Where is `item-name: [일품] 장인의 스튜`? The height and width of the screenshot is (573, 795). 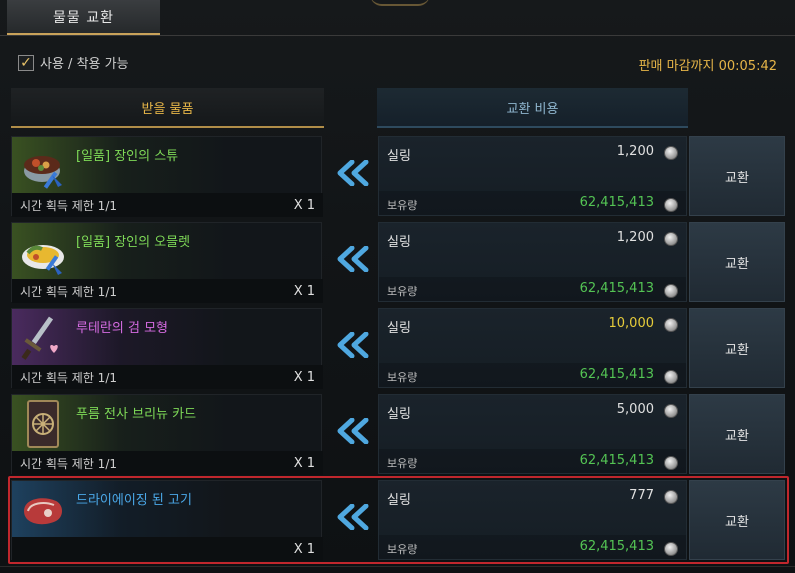 item-name: [일품] 장인의 스튜 is located at coordinates (127, 156).